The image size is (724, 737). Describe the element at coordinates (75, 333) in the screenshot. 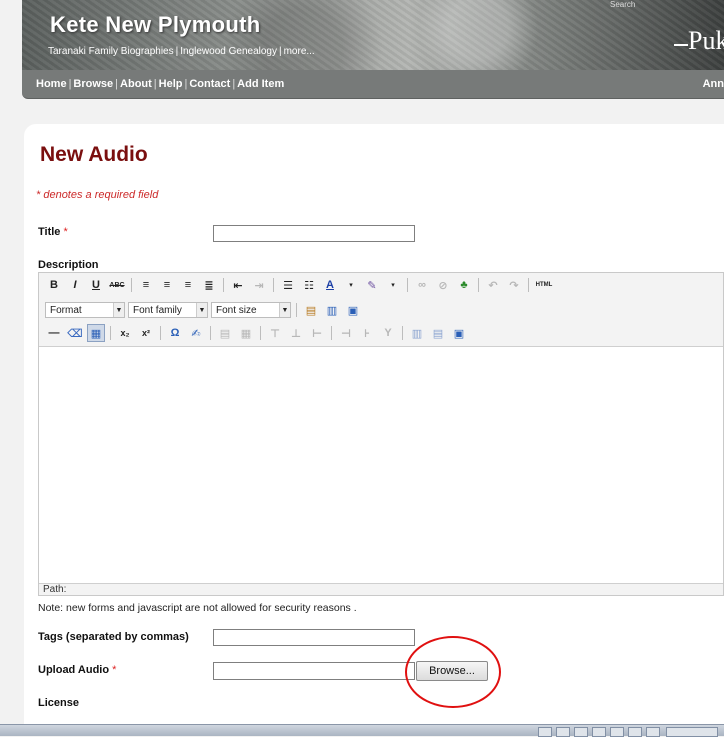

I see `remove-format-icon: ⌫` at that location.